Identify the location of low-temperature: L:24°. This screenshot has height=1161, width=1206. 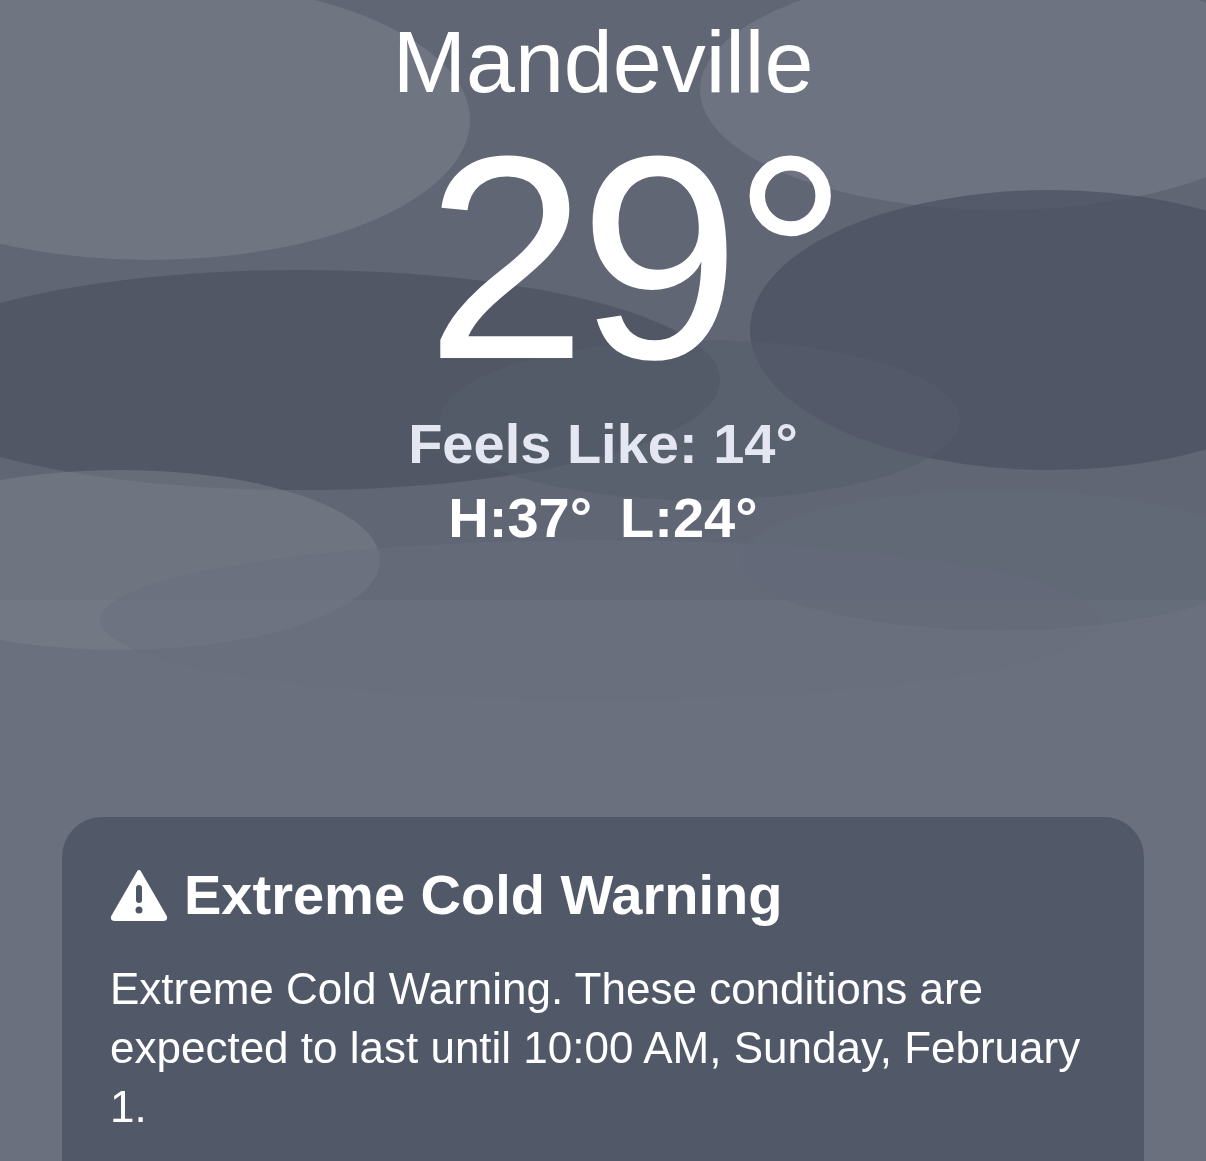
(689, 518).